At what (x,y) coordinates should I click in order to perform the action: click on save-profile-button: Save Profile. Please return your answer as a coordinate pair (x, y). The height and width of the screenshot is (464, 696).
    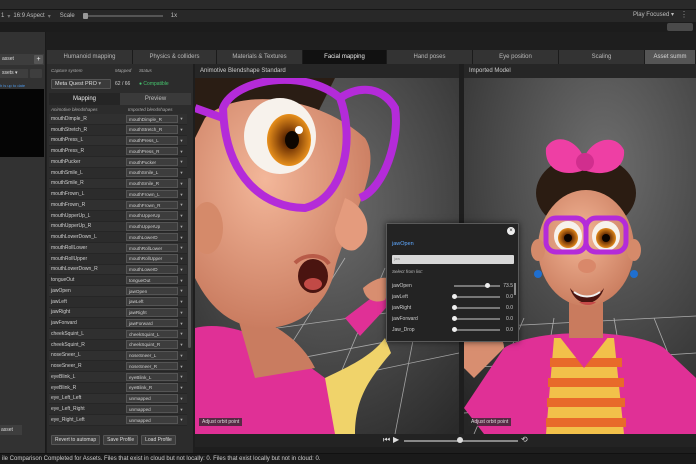
    Looking at the image, I should click on (121, 440).